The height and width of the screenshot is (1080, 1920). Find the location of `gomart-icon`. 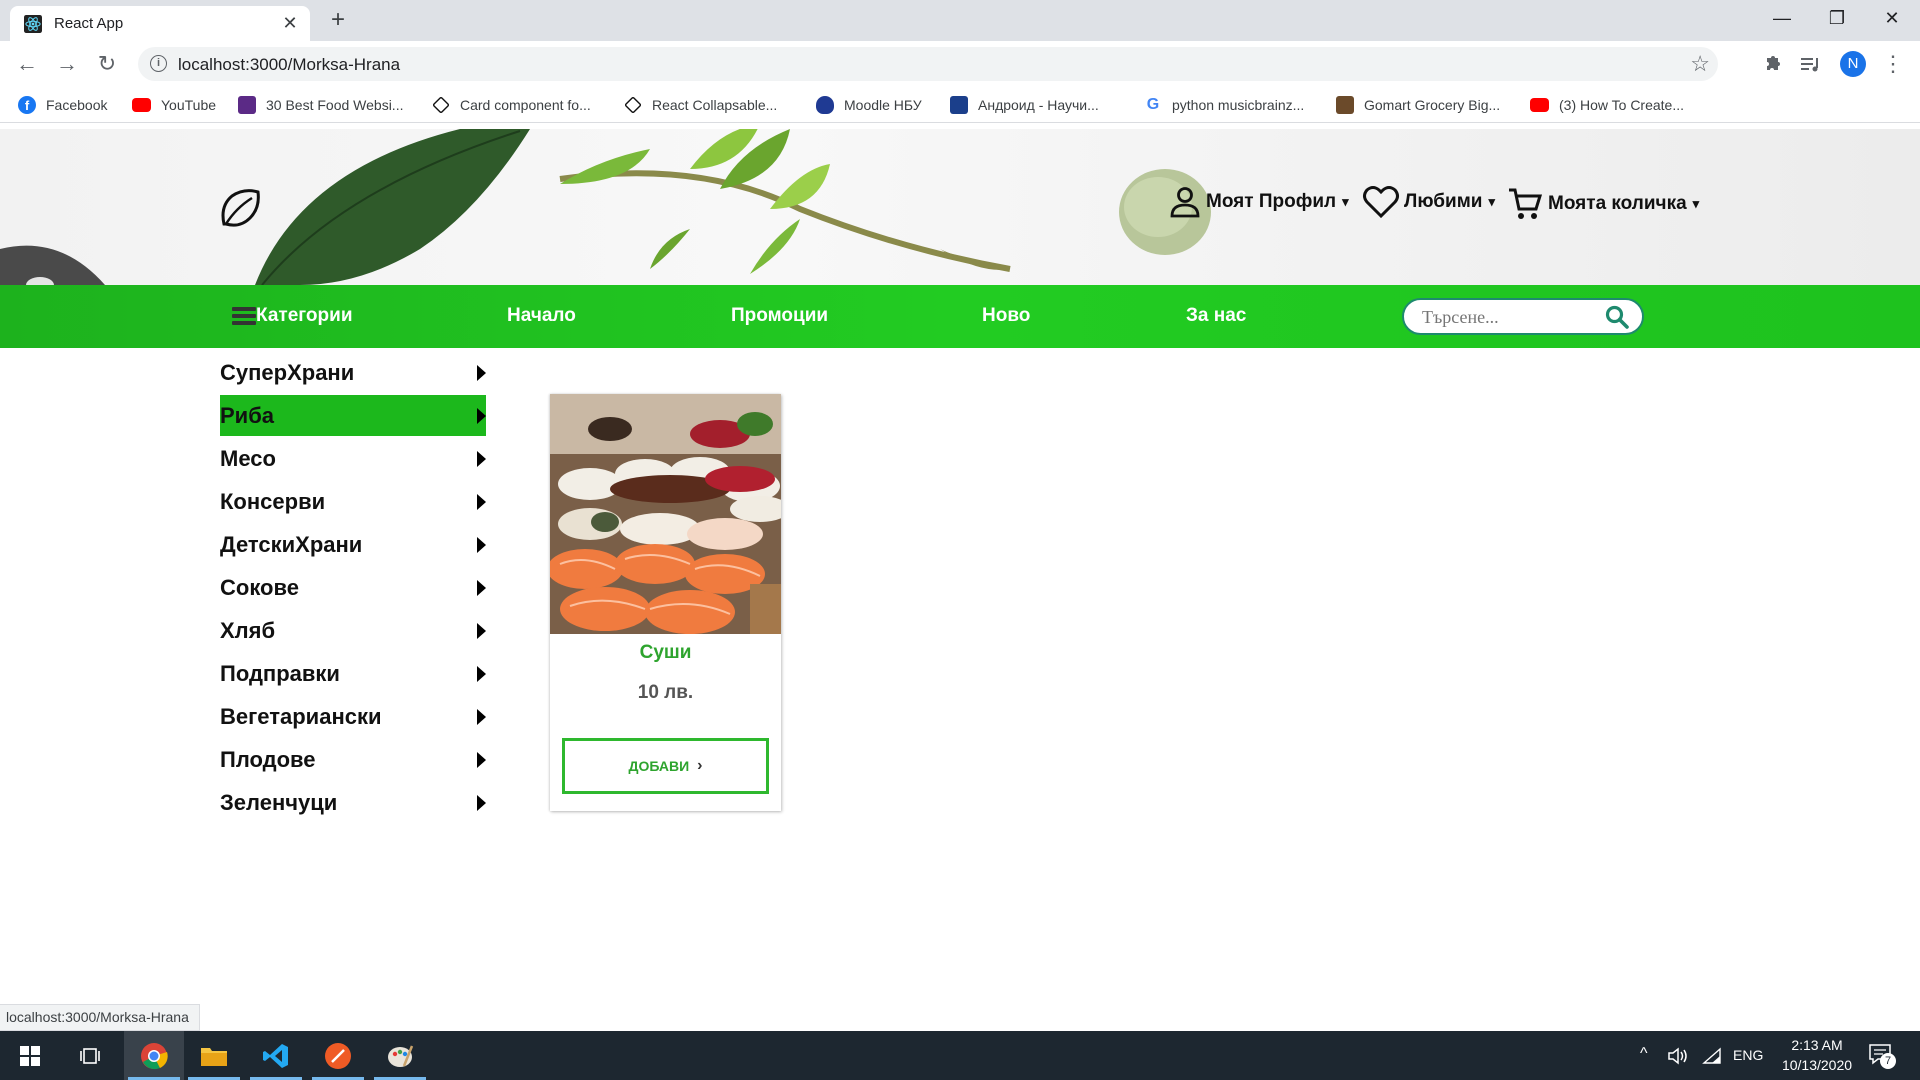

gomart-icon is located at coordinates (1345, 105).